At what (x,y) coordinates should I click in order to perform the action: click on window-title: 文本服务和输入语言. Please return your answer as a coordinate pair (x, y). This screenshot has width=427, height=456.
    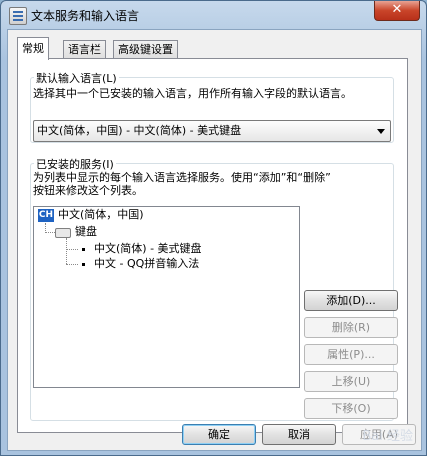
    Looking at the image, I should click on (85, 16).